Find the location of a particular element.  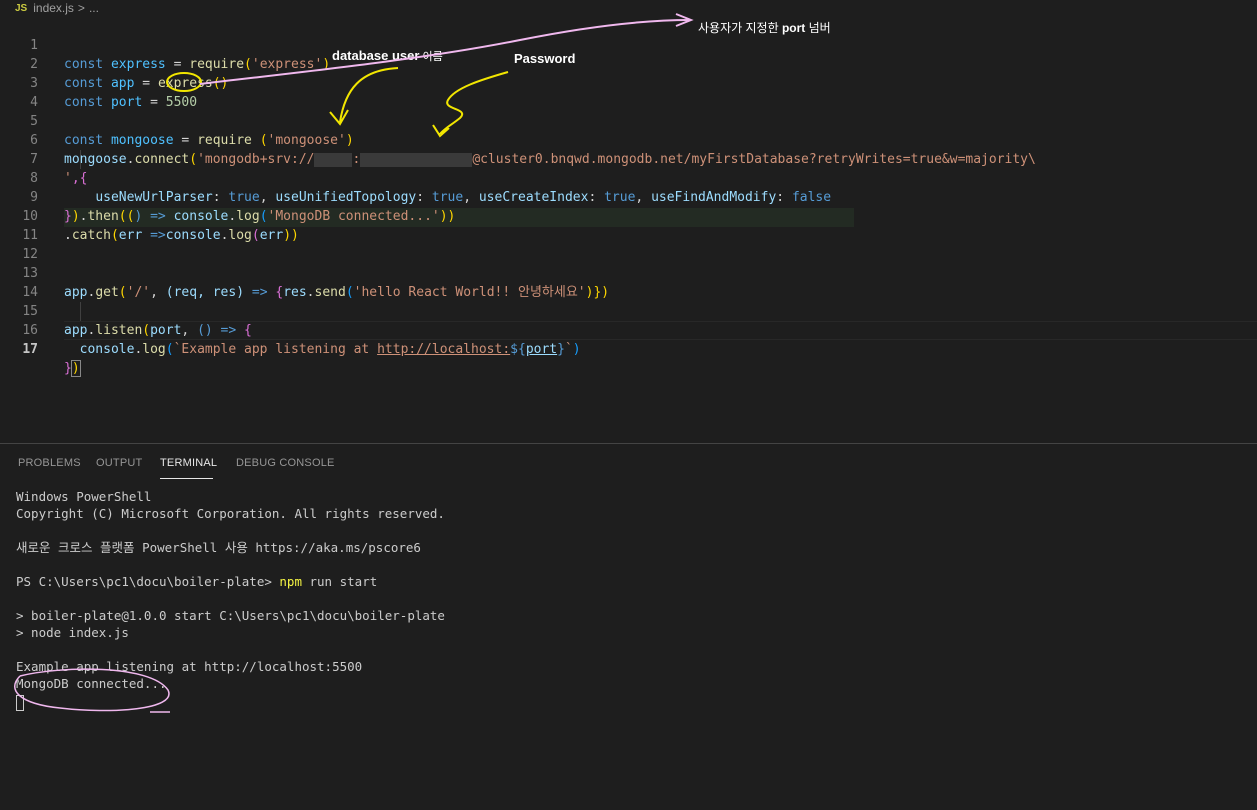

active-tab-indicator is located at coordinates (186, 478).